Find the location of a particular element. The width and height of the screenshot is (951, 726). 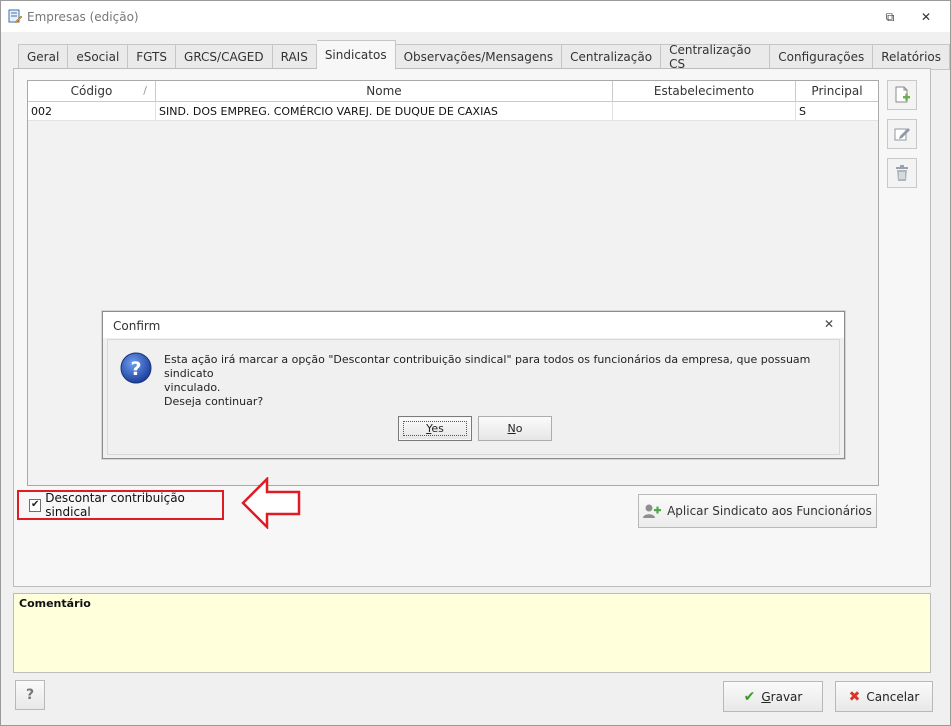

apply-button-label: Aplicar Sindicato aos Funcionários is located at coordinates (769, 511).